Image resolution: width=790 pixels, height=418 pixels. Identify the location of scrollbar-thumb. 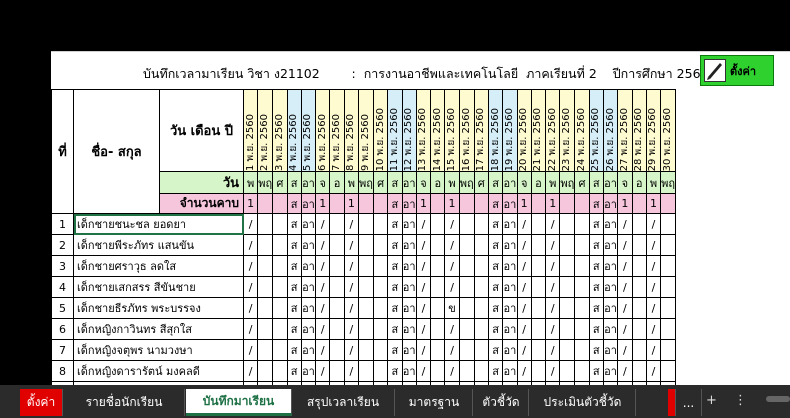
(778, 399).